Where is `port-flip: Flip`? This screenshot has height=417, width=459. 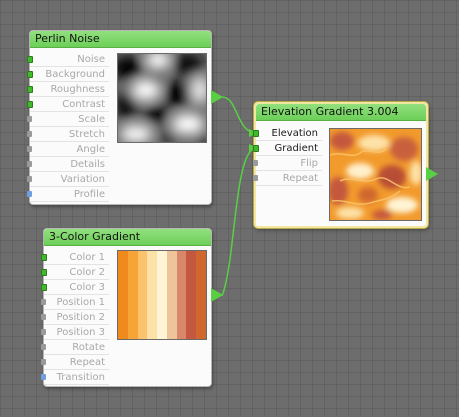
port-flip: Flip is located at coordinates (287, 163).